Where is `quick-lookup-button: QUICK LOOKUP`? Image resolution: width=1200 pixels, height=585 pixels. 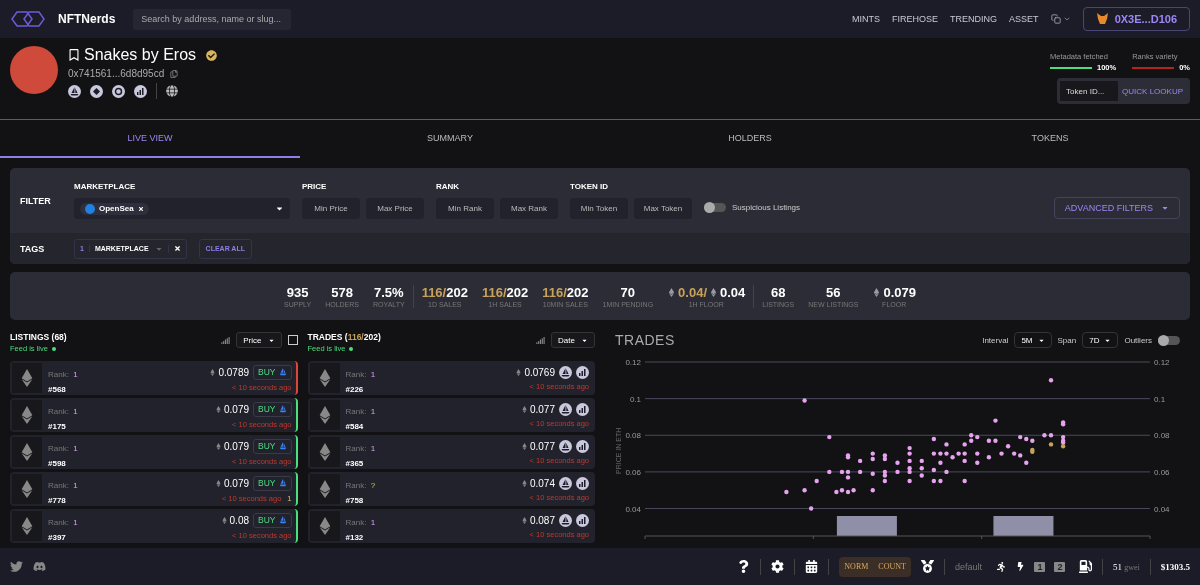 quick-lookup-button: QUICK LOOKUP is located at coordinates (1152, 91).